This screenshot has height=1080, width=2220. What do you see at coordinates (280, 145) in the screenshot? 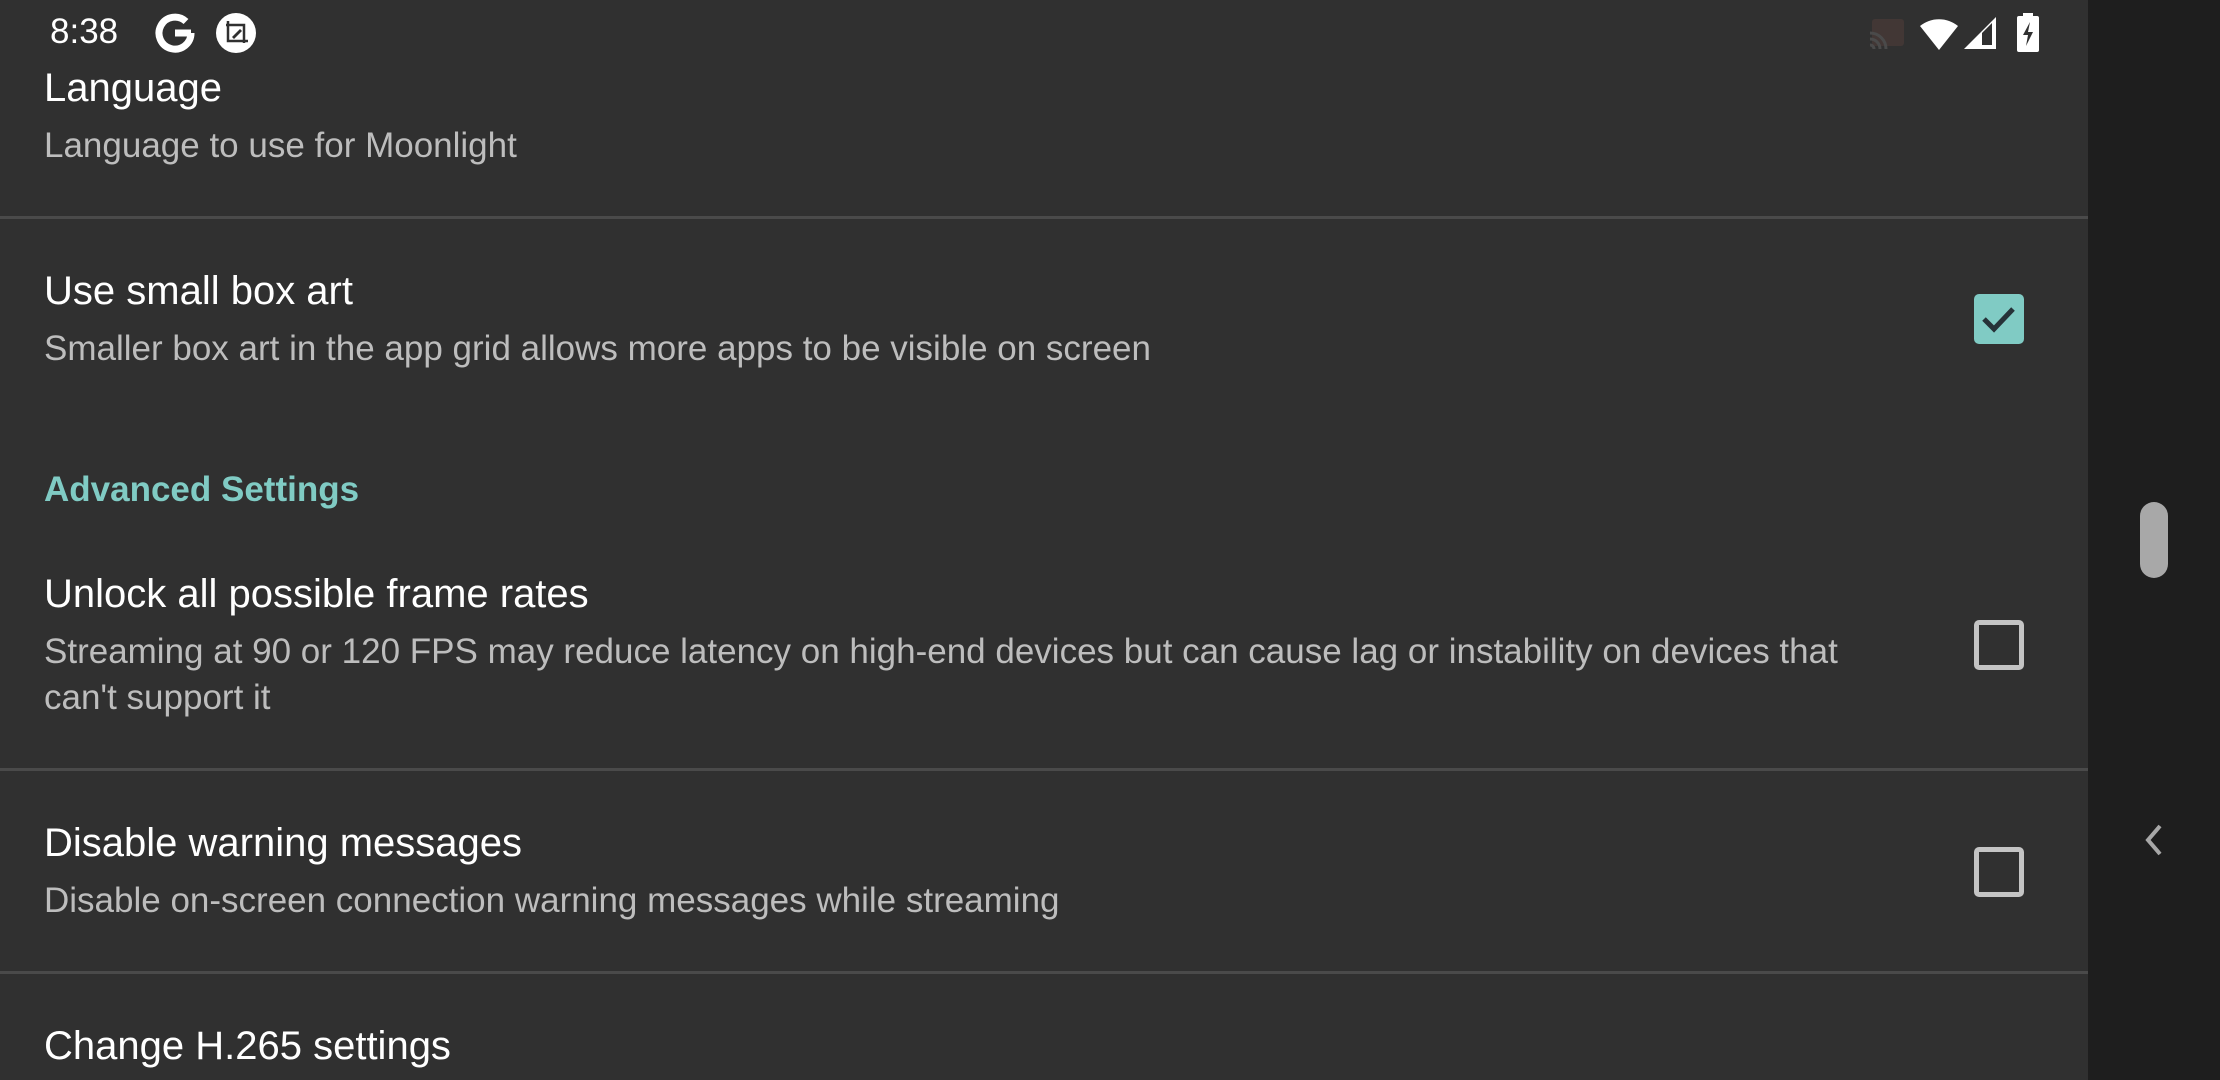
I see `preference-summary: Language to use for Moonlight` at bounding box center [280, 145].